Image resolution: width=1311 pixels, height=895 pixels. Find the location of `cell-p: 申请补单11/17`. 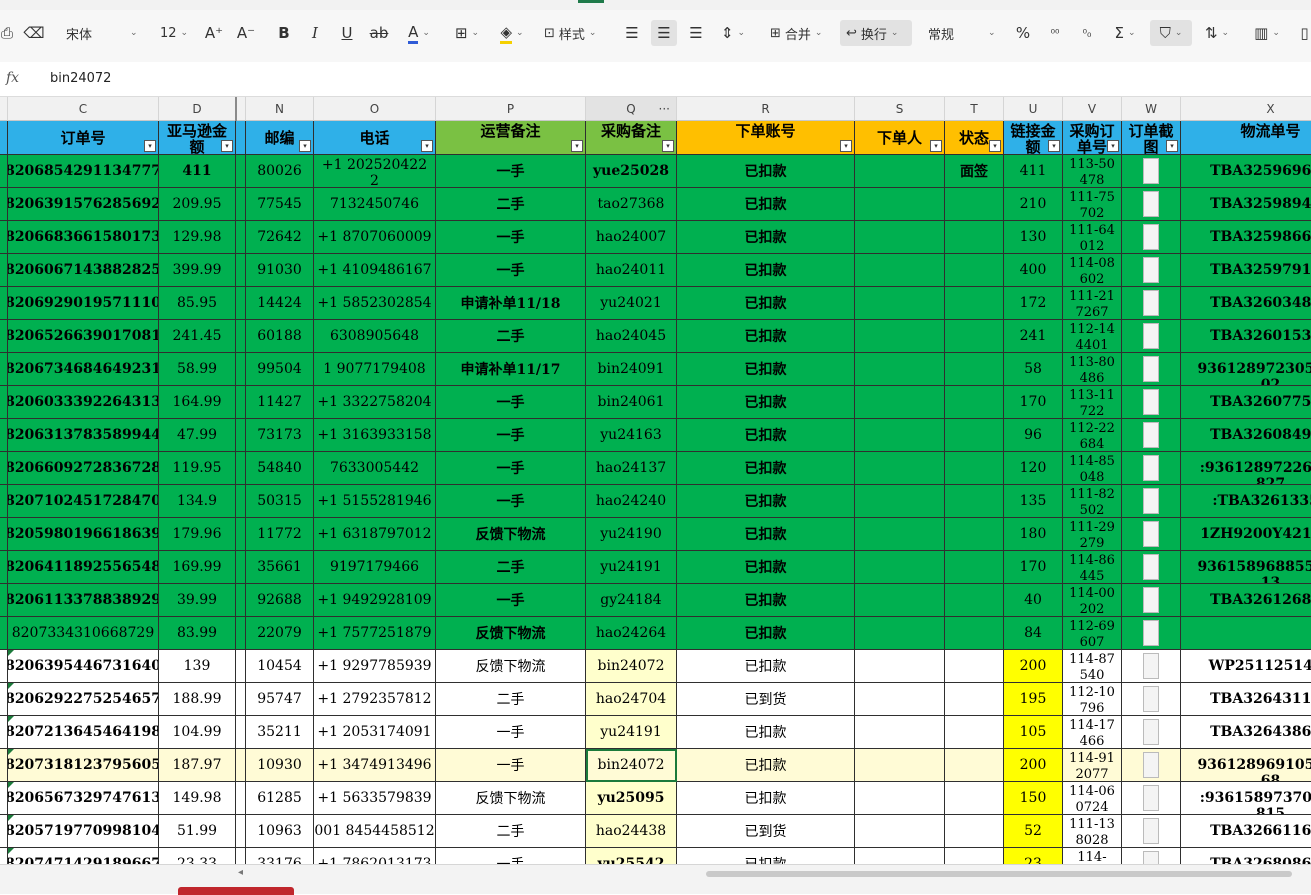

cell-p: 申请补单11/17 is located at coordinates (511, 369).